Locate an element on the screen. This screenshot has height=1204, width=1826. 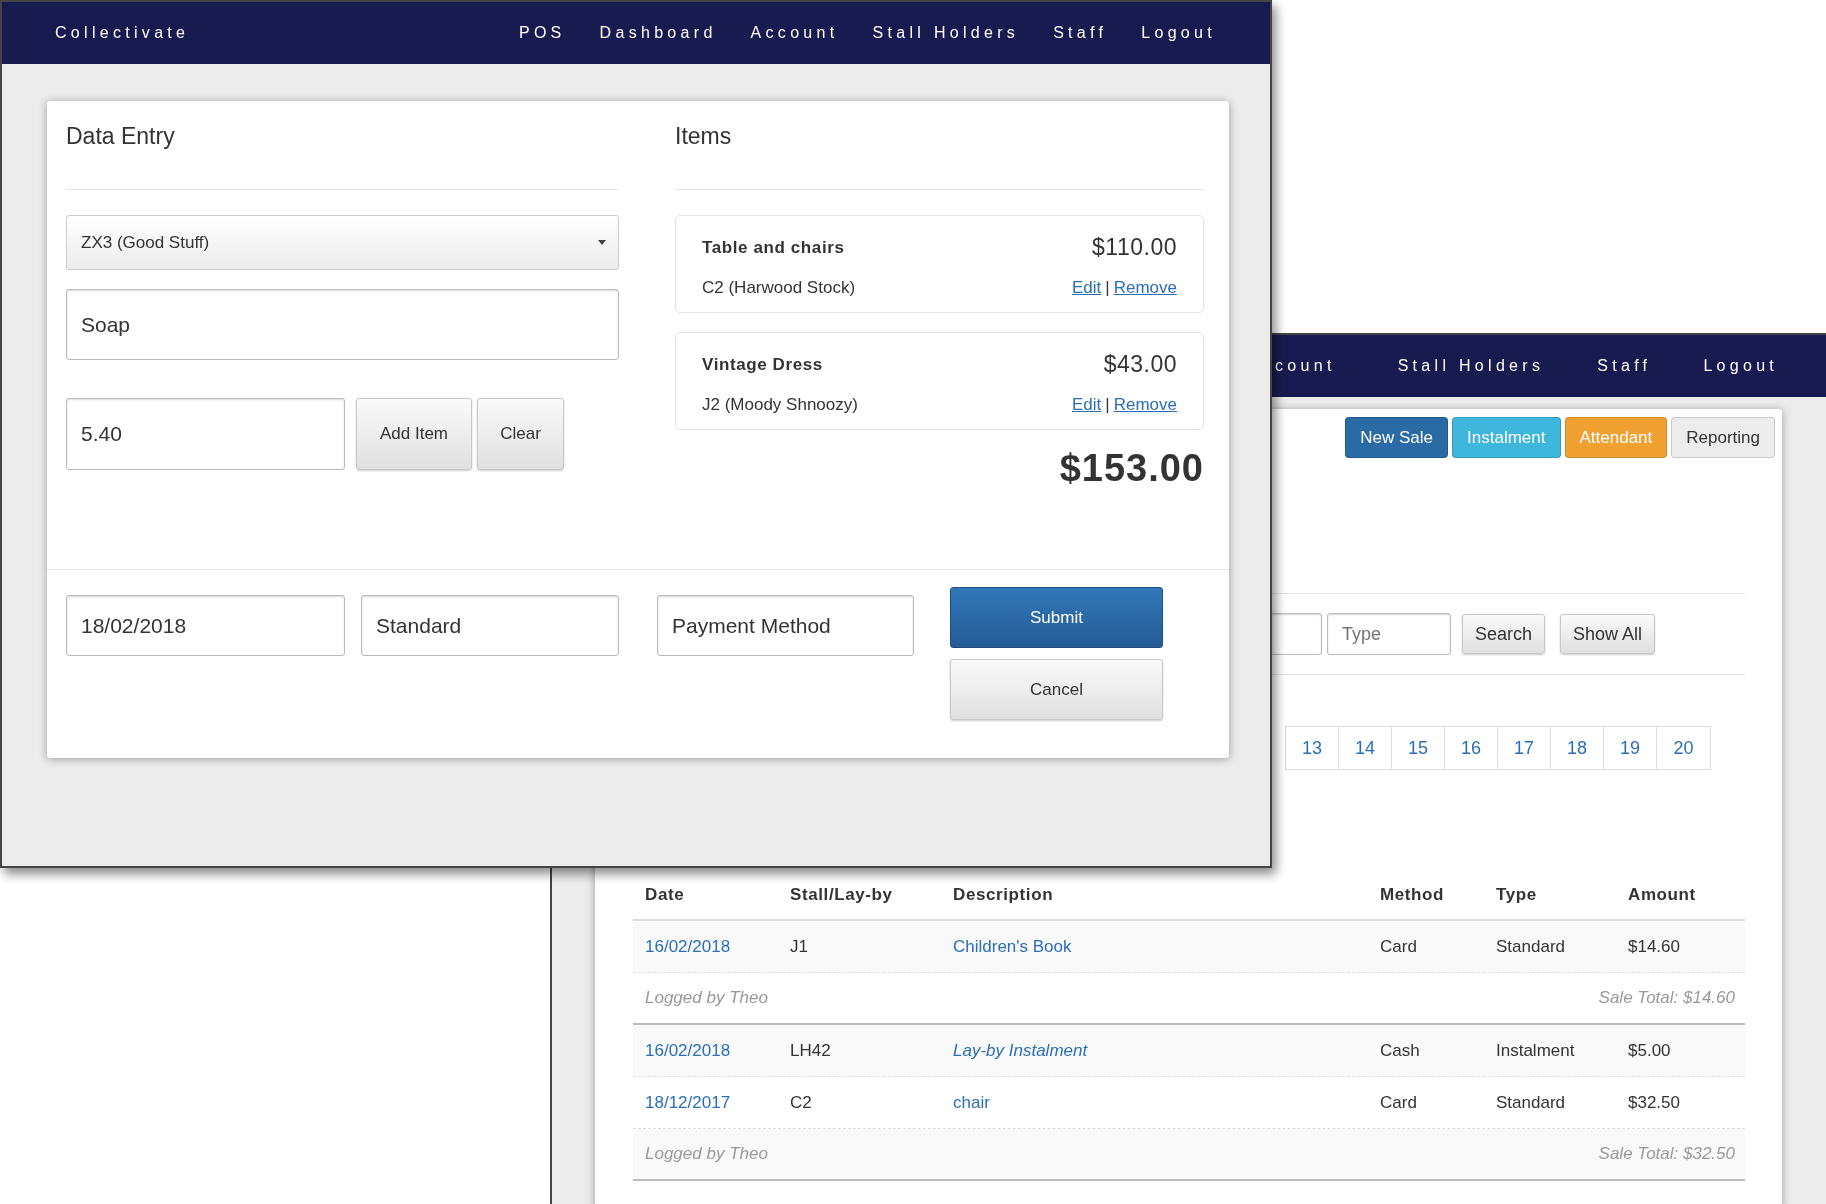
page-link: 14 is located at coordinates (1365, 748).